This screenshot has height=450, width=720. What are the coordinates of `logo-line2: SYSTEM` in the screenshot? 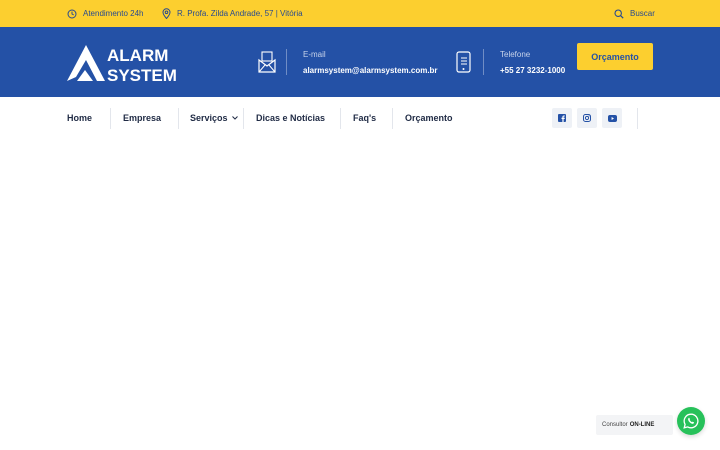 It's located at (142, 74).